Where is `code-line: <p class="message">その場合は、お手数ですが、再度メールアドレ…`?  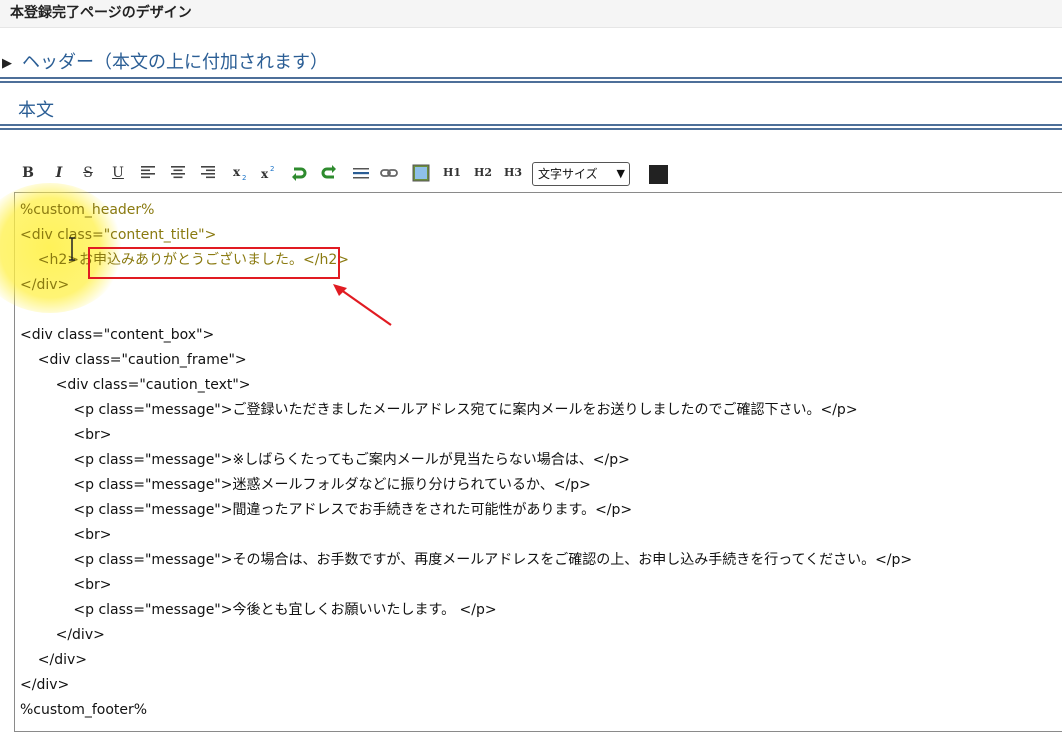 code-line: <p class="message">その場合は、お手数ですが、再度メールアドレ… is located at coordinates (466, 560).